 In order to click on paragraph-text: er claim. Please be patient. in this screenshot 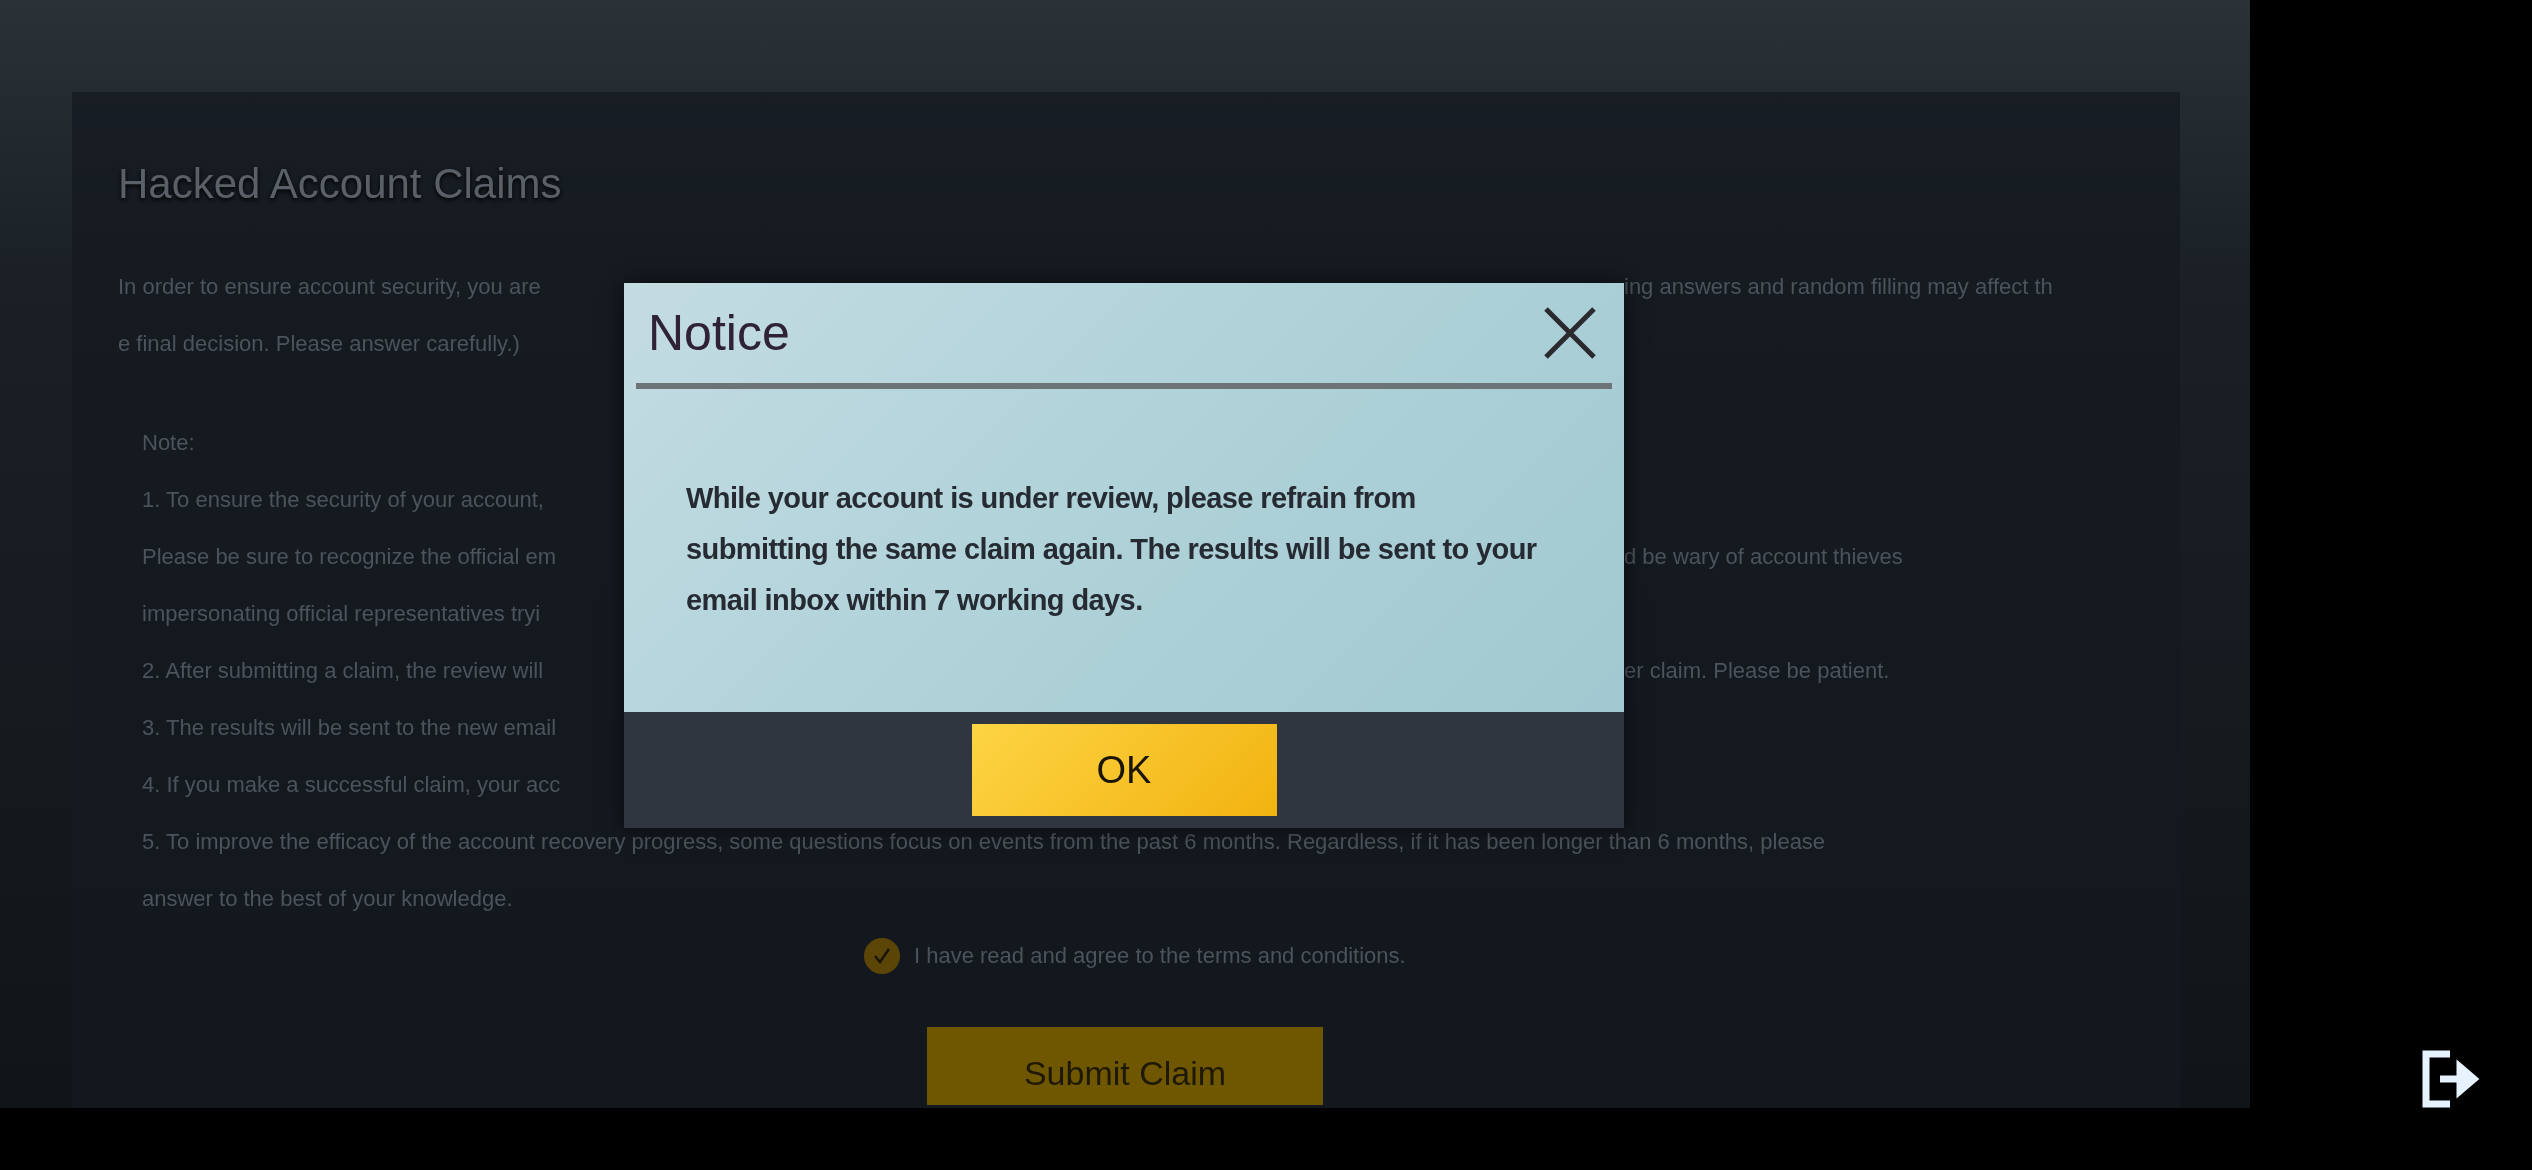, I will do `click(1757, 670)`.